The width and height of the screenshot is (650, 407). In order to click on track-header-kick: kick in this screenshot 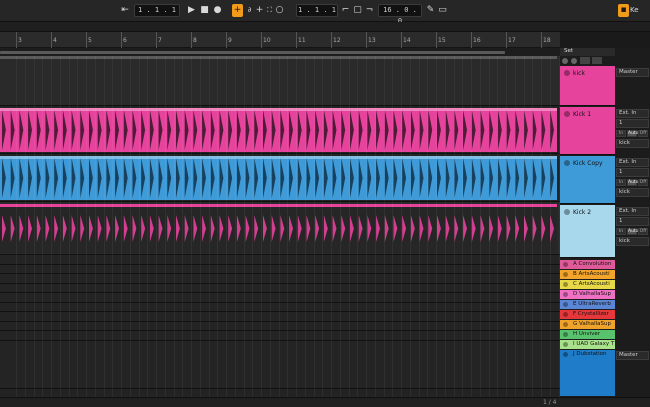, I will do `click(587, 86)`.